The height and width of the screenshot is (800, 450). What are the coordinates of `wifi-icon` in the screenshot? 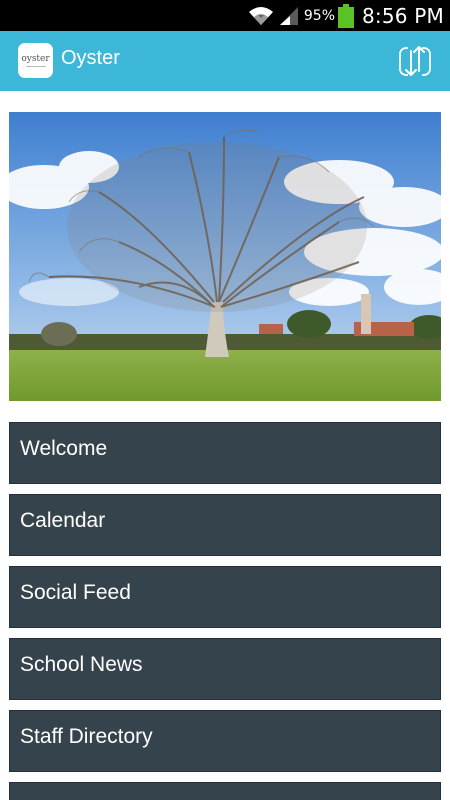 It's located at (260, 15).